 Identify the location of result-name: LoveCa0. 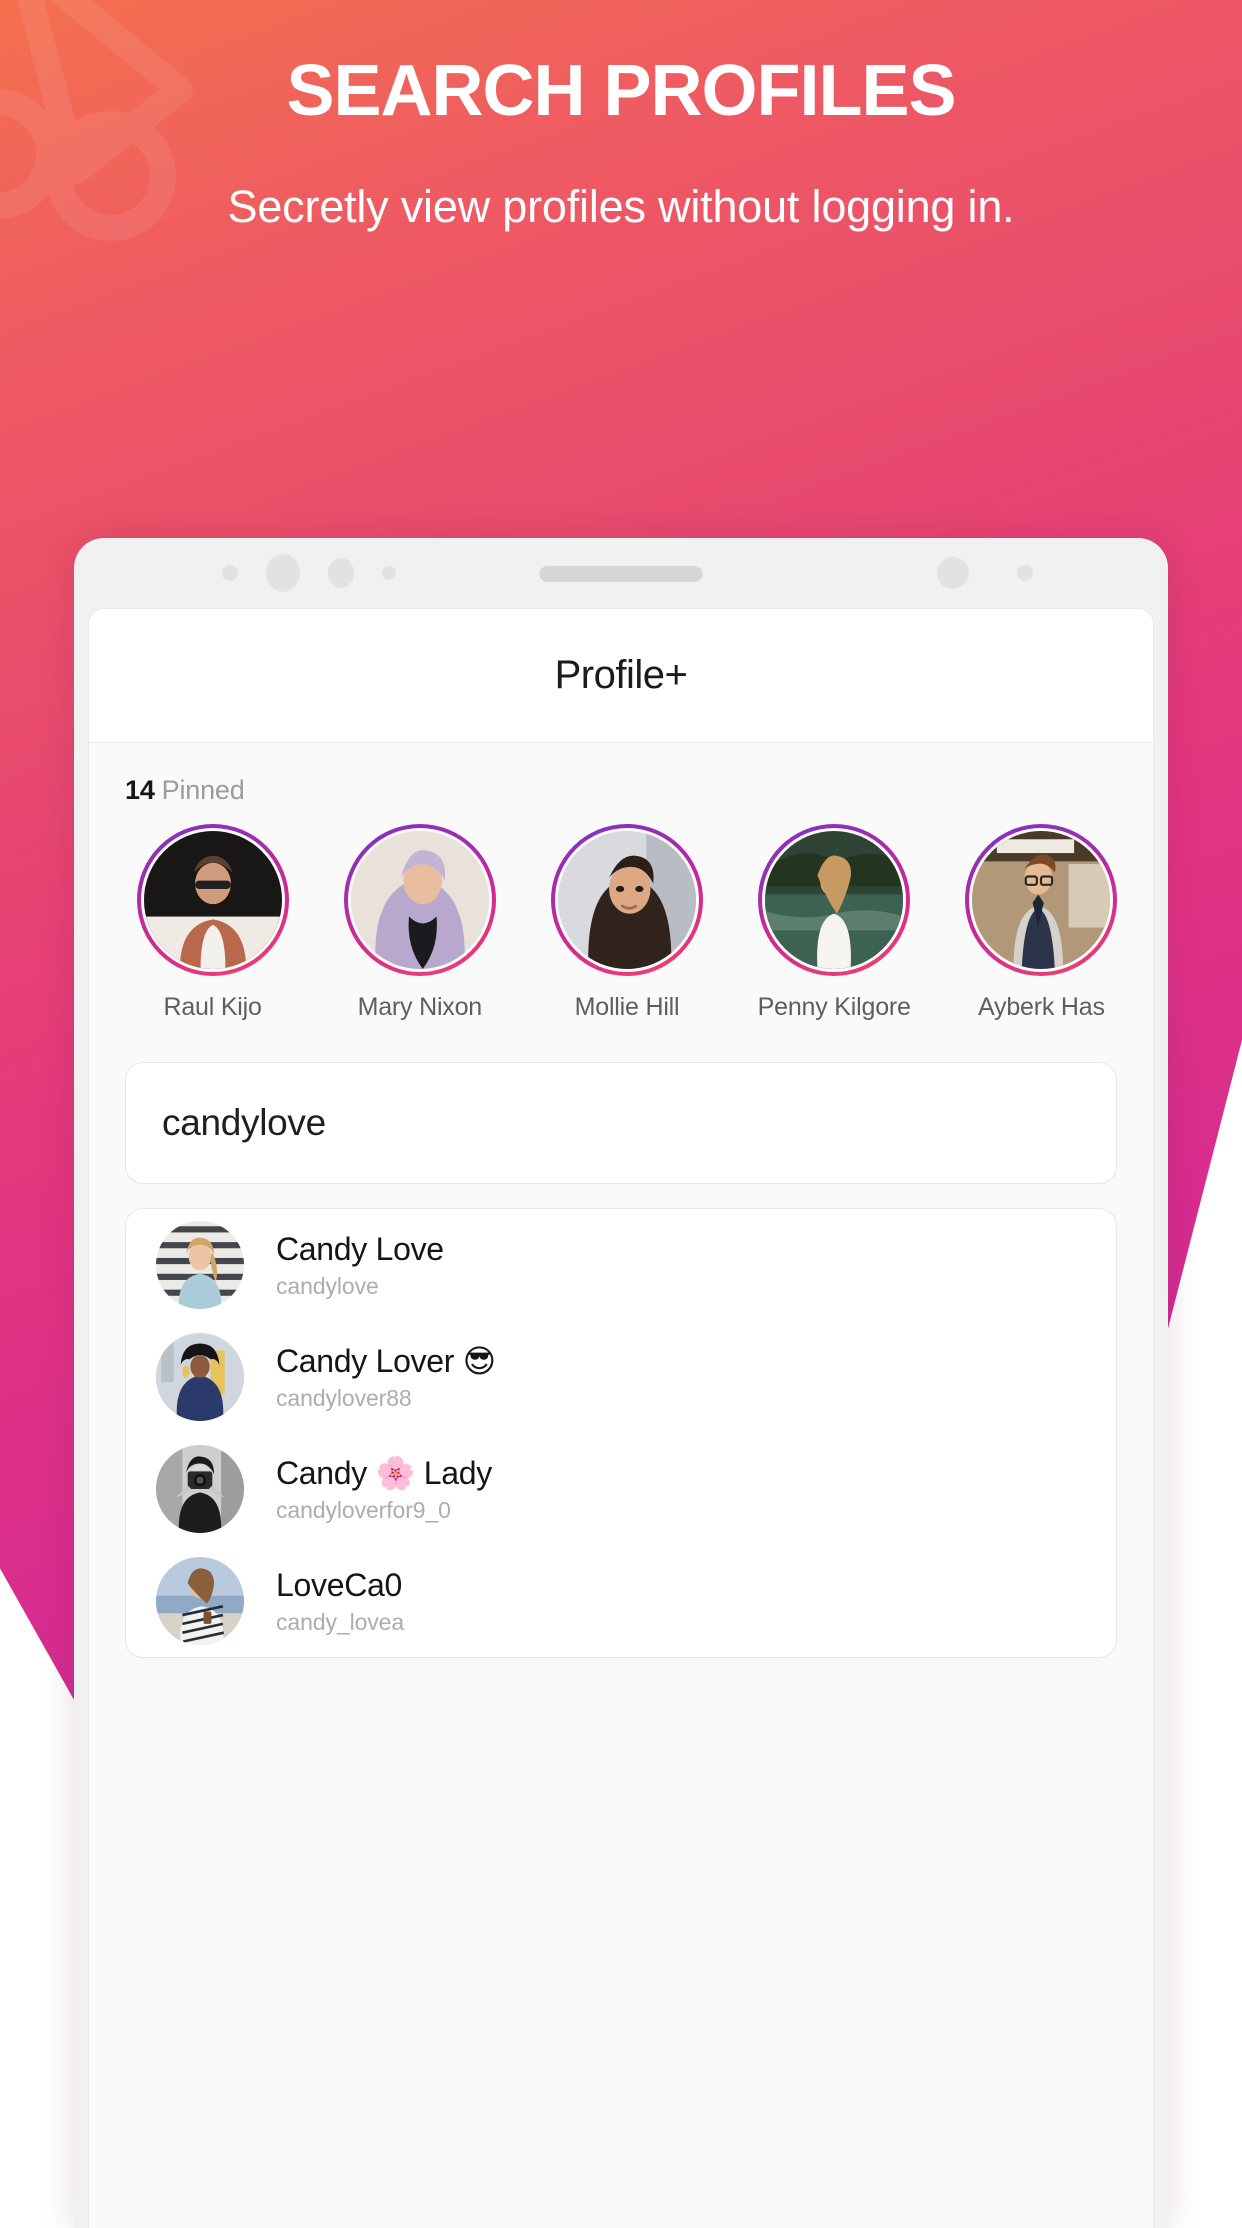
(339, 1584).